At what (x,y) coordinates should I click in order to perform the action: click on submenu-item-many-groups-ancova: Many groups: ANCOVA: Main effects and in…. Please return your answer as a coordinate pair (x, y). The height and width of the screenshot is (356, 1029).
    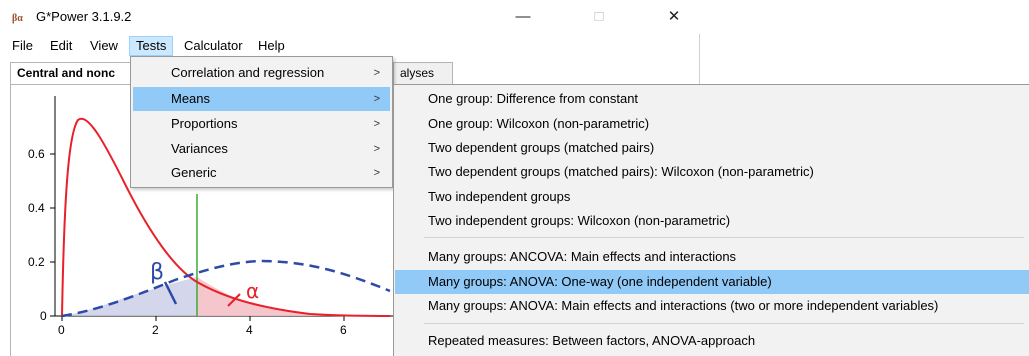
    Looking at the image, I should click on (712, 257).